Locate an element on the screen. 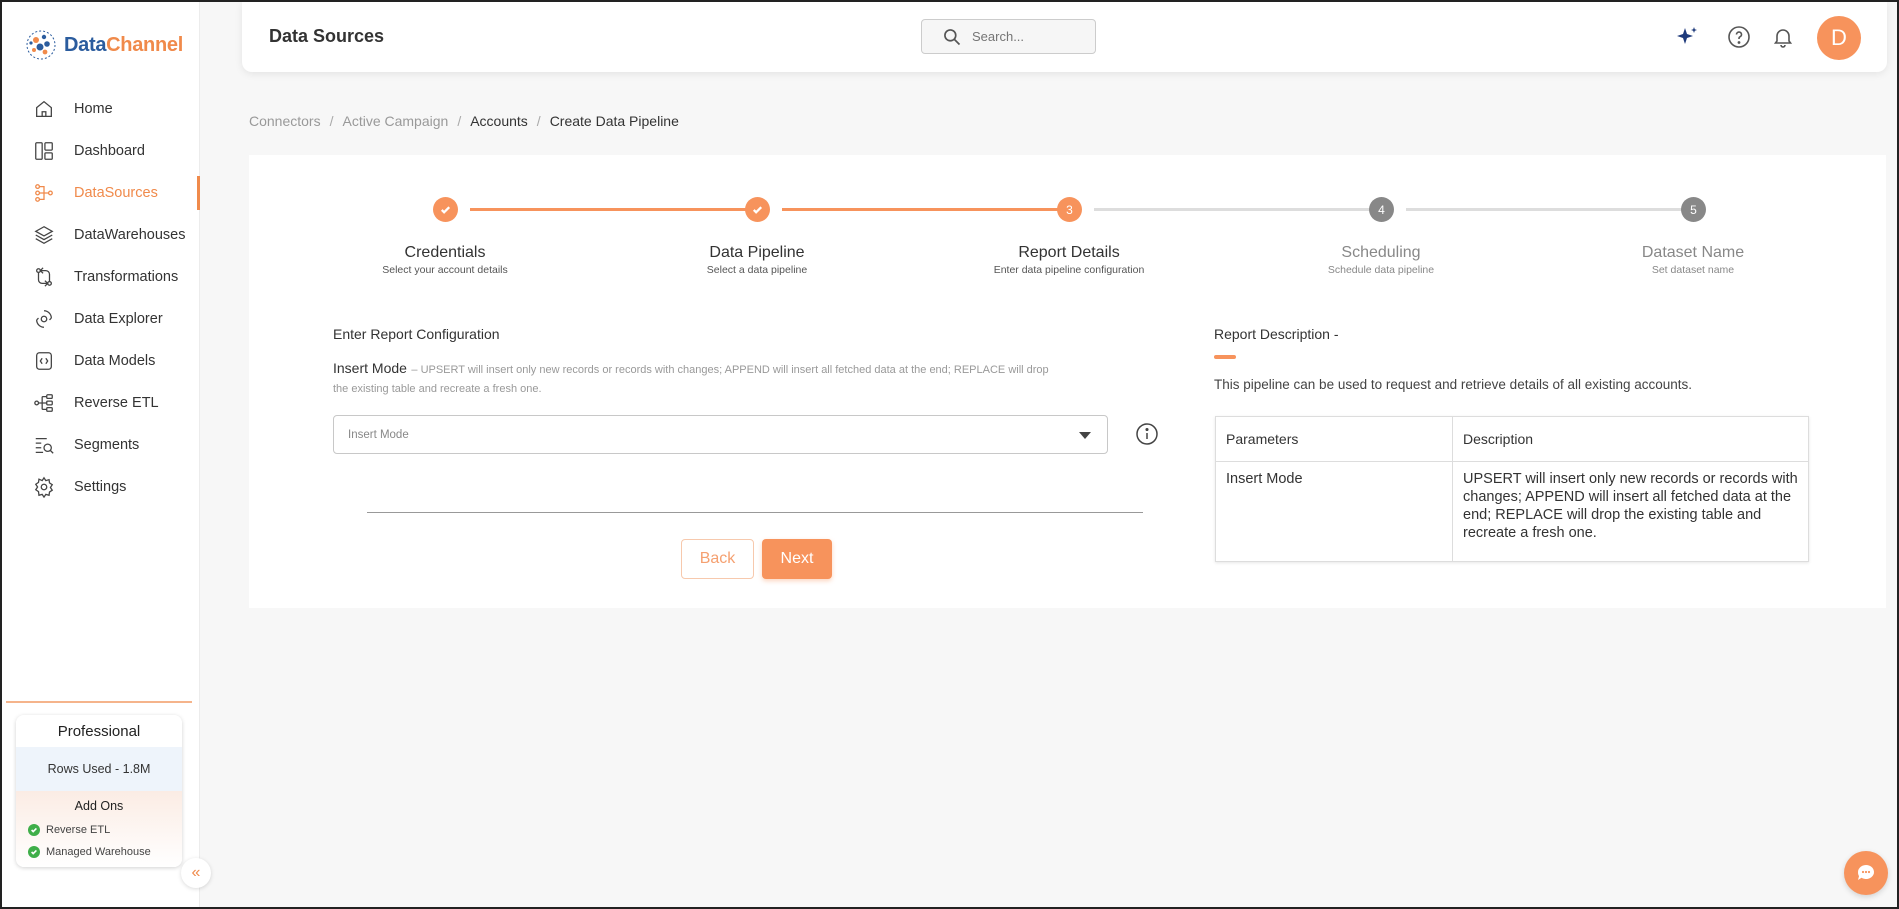 The height and width of the screenshot is (909, 1899). help-icon is located at coordinates (1739, 37).